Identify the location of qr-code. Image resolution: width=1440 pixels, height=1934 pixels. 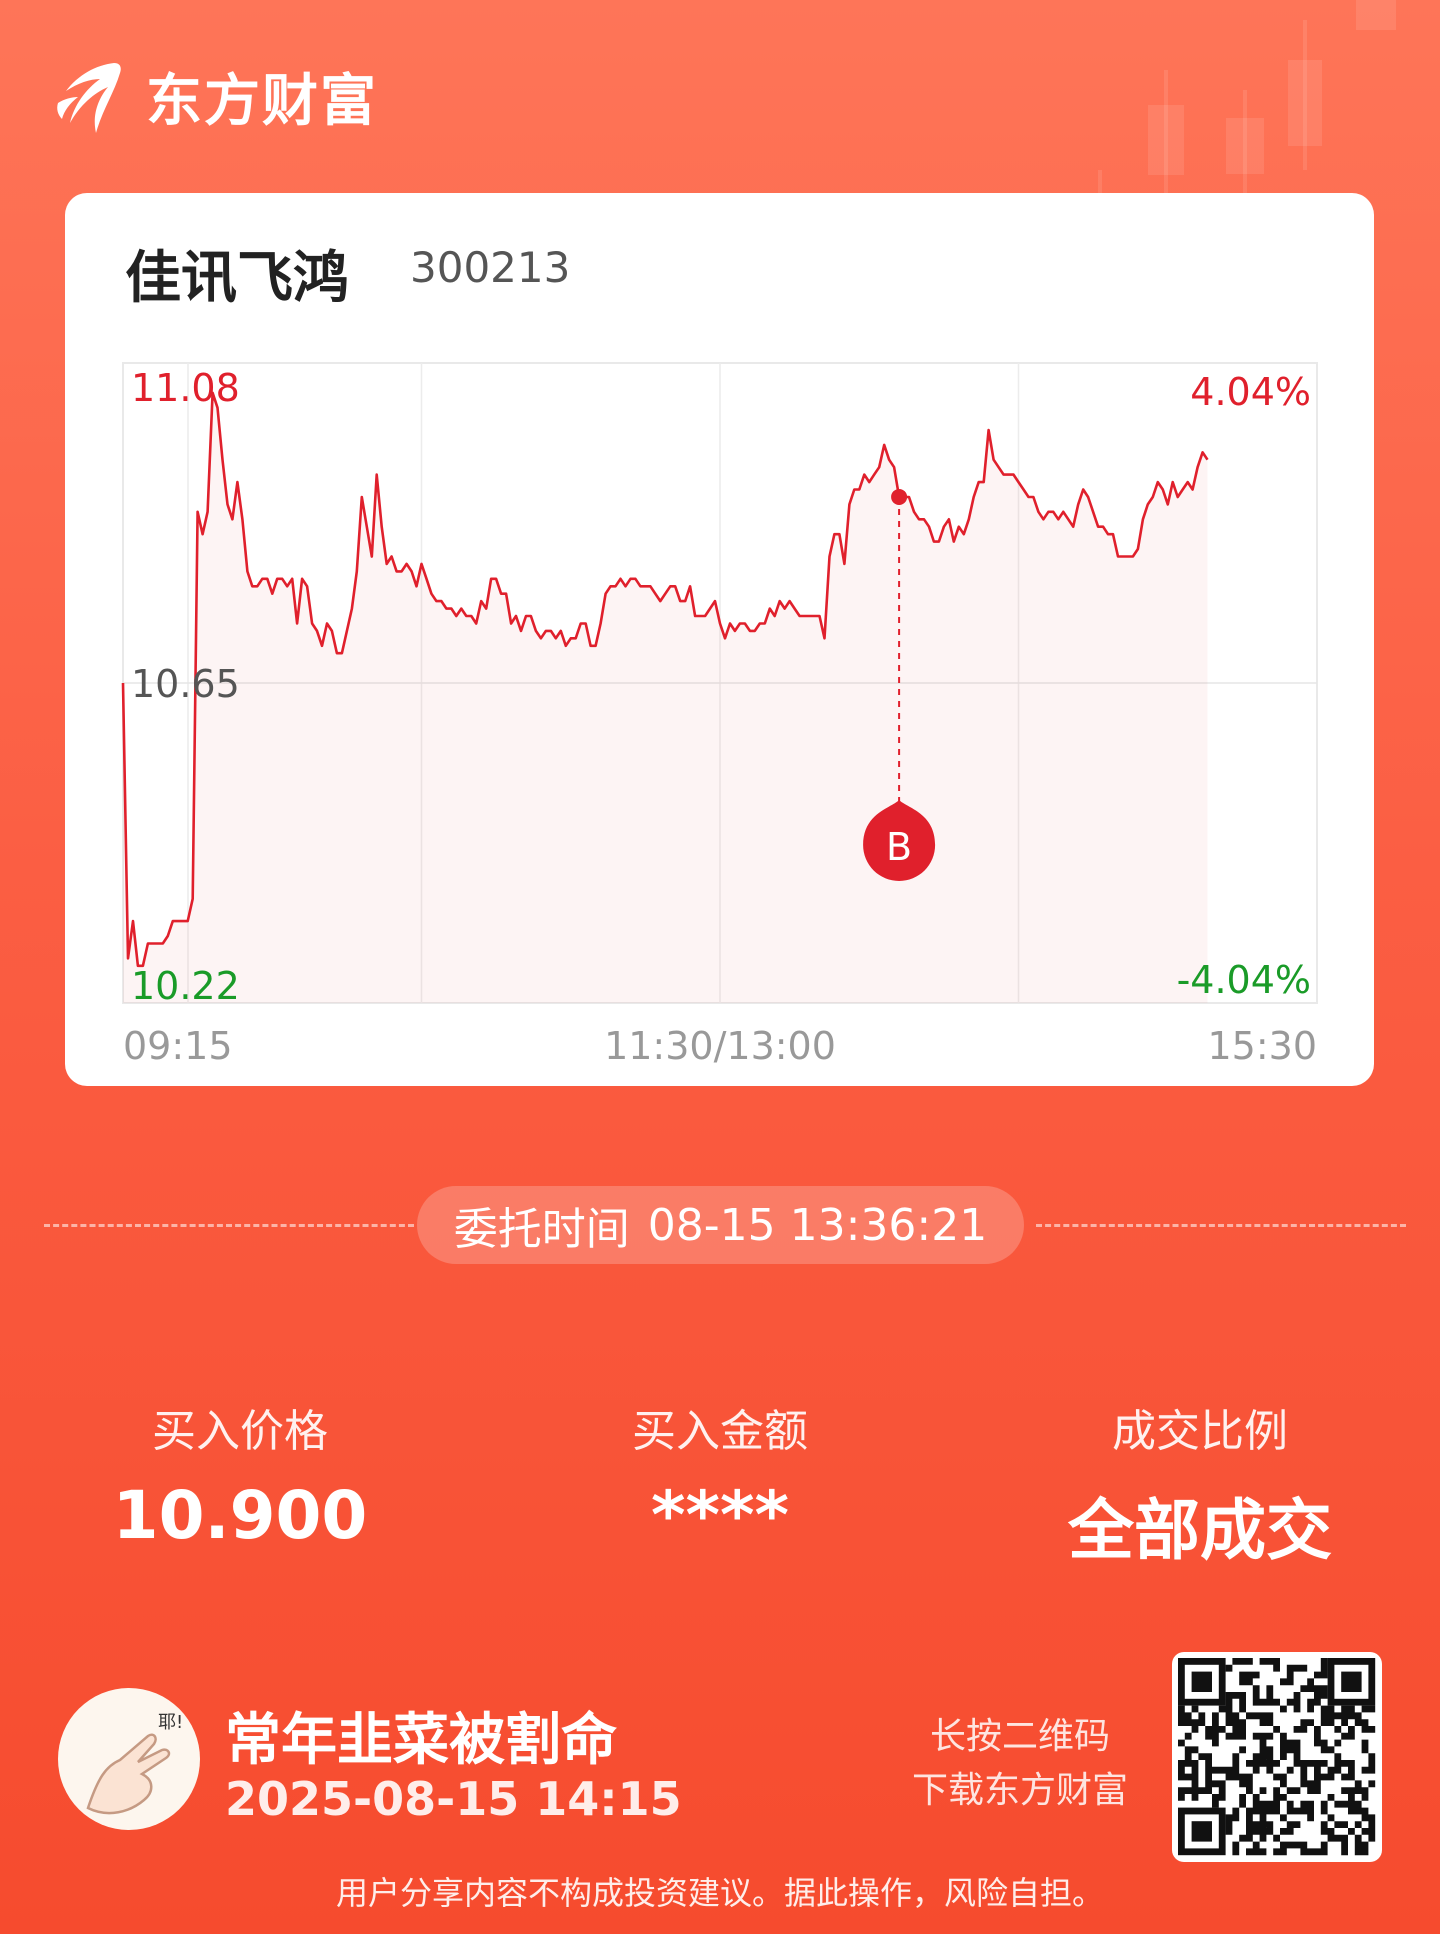
(1277, 1757).